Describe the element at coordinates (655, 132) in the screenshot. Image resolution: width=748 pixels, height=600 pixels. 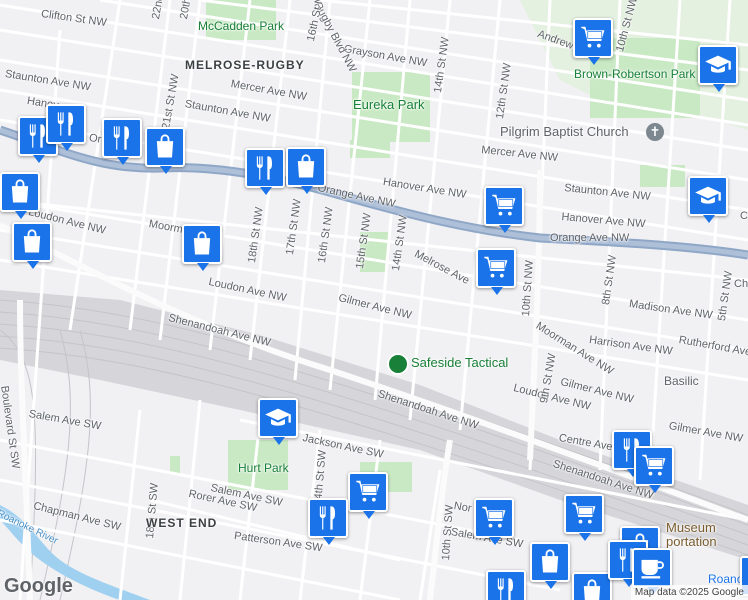
I see `church-icon: ✝` at that location.